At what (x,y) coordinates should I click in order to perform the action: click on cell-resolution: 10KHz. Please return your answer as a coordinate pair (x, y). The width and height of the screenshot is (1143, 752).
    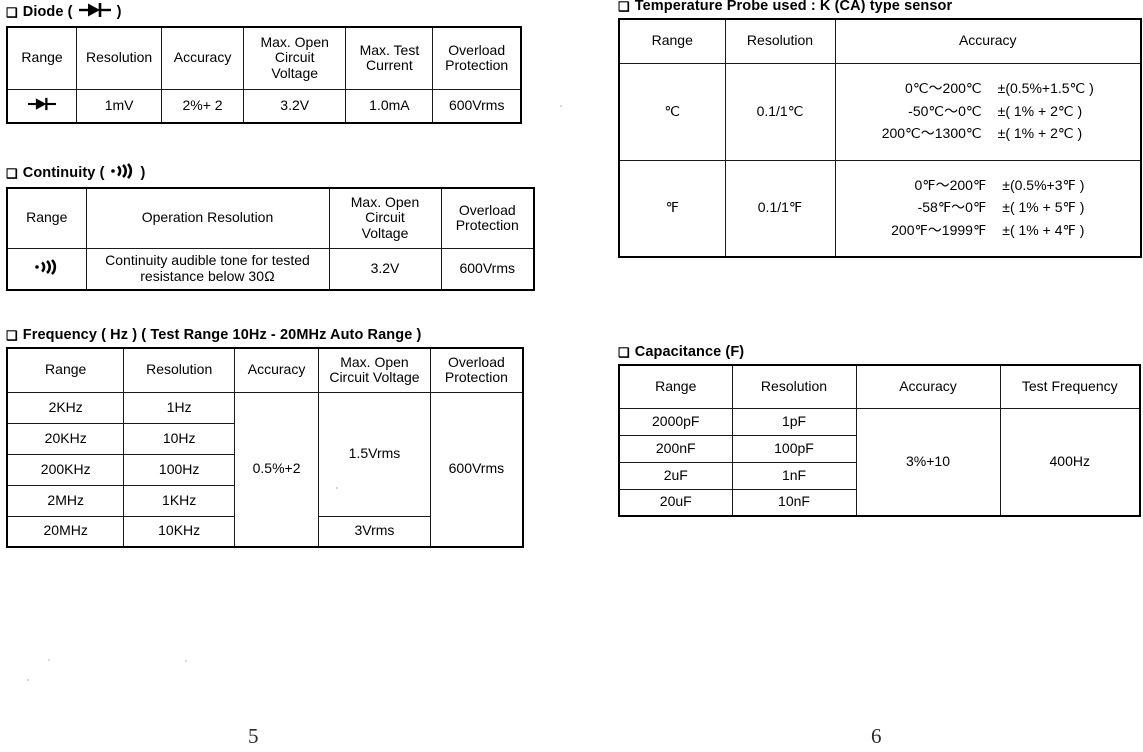
    Looking at the image, I should click on (179, 531).